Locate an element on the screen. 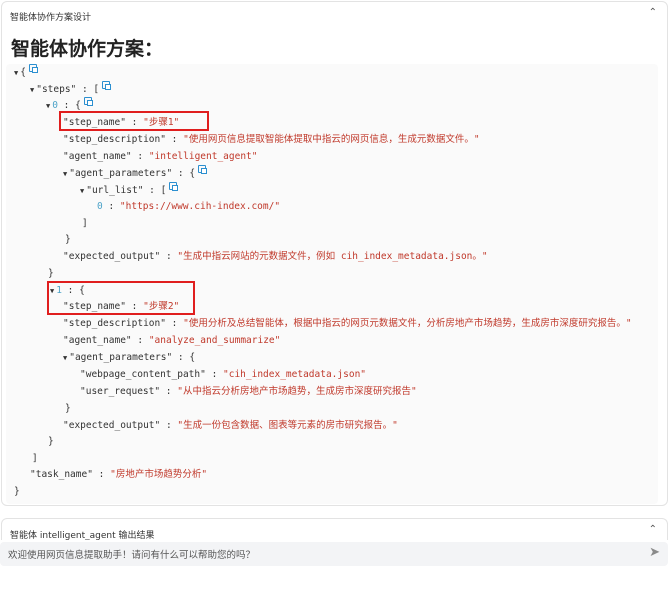  steps-close: ] is located at coordinates (35, 458).